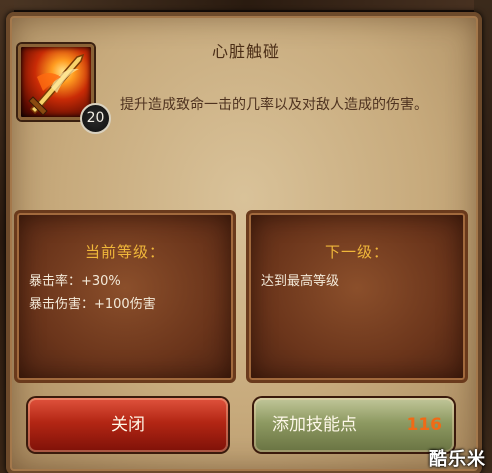 This screenshot has height=473, width=492. What do you see at coordinates (128, 425) in the screenshot?
I see `close-button: 关闭` at bounding box center [128, 425].